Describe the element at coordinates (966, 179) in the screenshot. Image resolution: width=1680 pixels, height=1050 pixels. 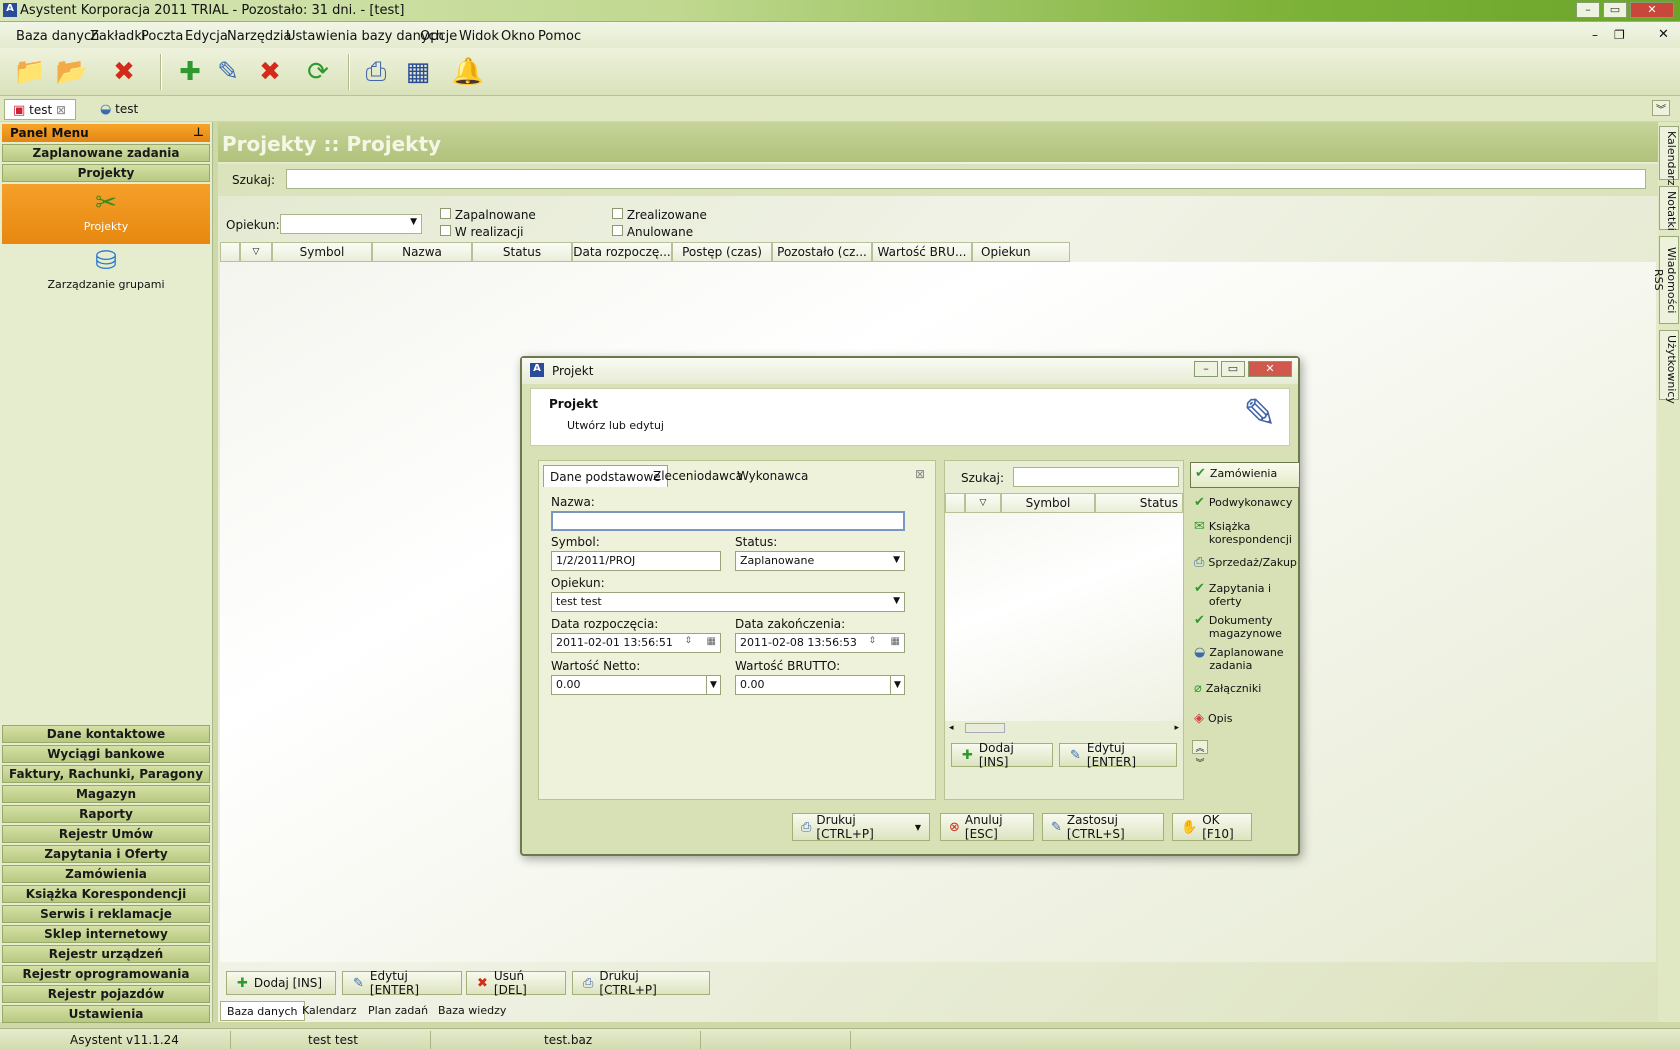
I see `search-input` at that location.